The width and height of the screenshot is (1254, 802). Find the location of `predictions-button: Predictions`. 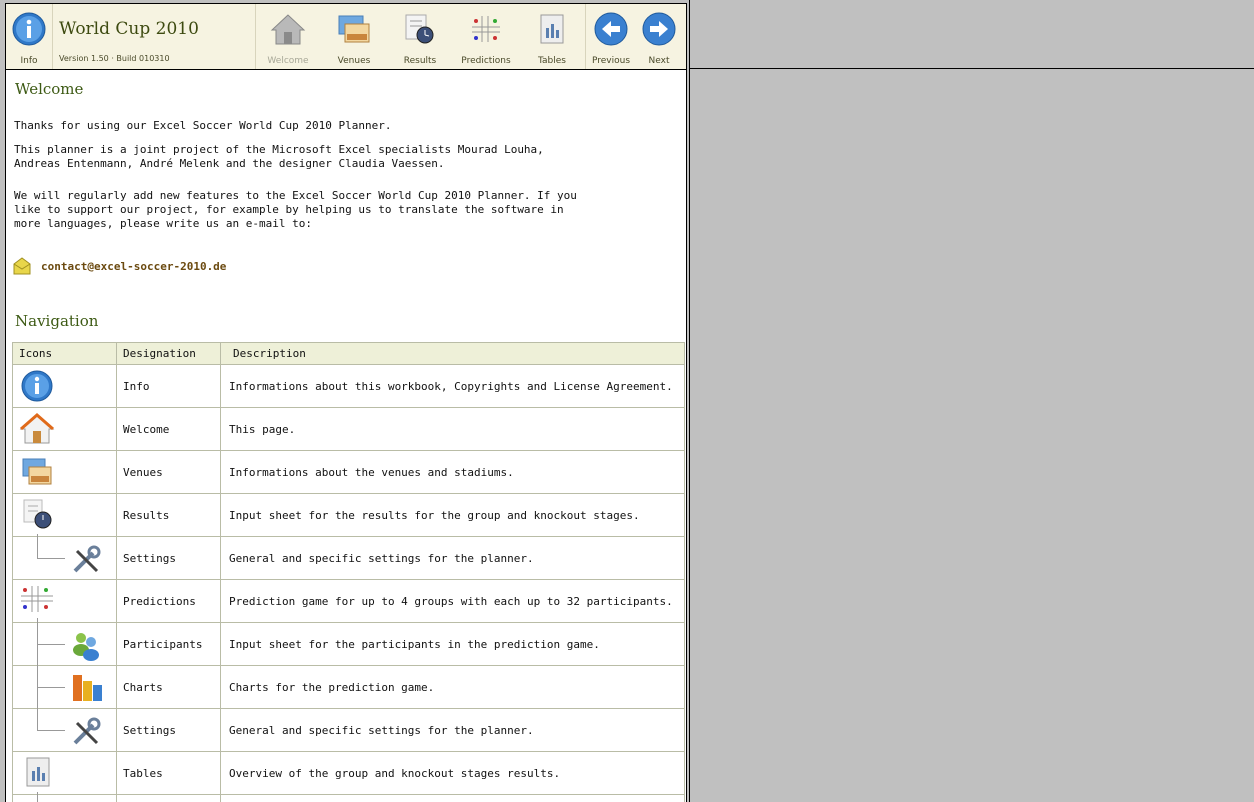

predictions-button: Predictions is located at coordinates (486, 36).